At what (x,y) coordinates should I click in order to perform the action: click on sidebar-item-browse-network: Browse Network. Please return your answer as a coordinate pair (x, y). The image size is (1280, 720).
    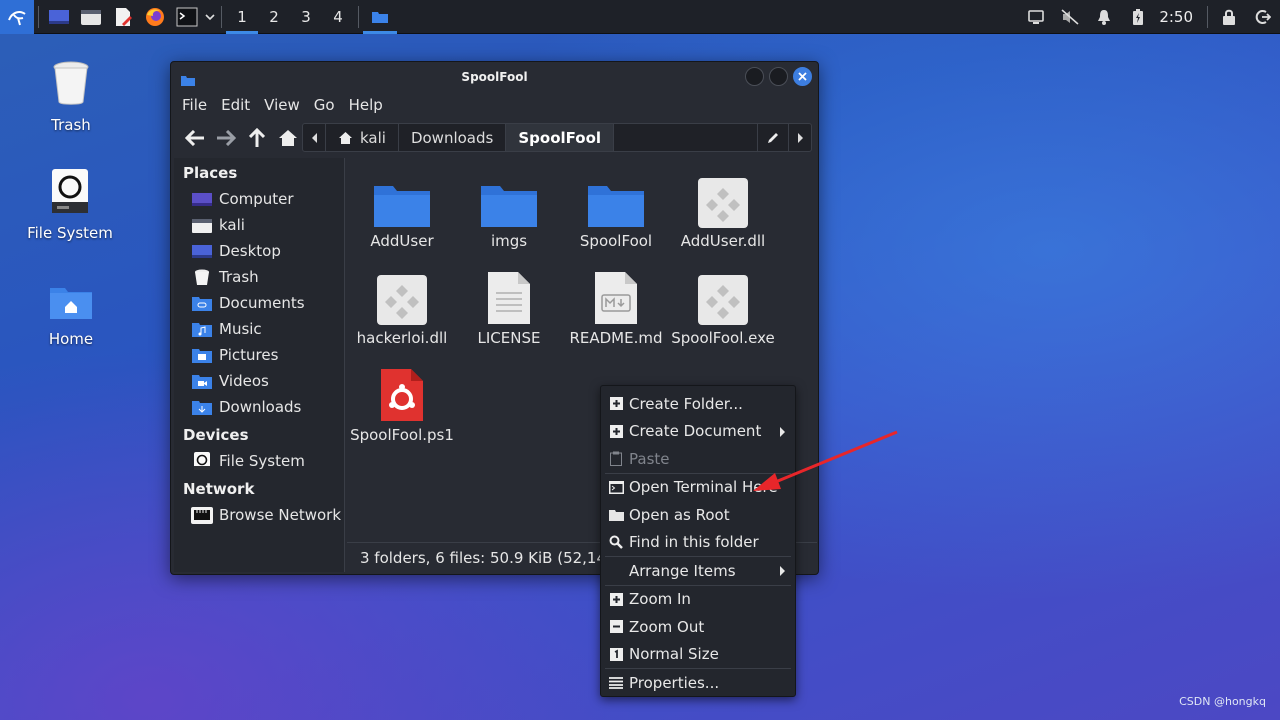
    Looking at the image, I should click on (259, 515).